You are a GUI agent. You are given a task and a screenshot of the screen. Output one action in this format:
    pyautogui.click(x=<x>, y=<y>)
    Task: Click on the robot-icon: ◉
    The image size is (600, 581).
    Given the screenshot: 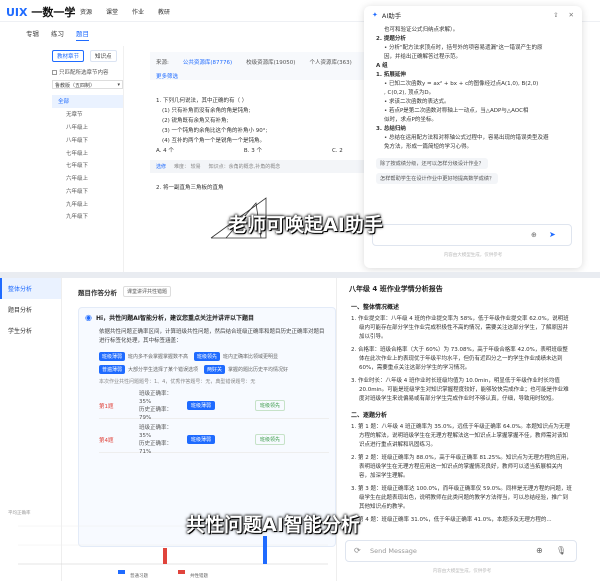 What is the action you would take?
    pyautogui.click(x=88, y=317)
    